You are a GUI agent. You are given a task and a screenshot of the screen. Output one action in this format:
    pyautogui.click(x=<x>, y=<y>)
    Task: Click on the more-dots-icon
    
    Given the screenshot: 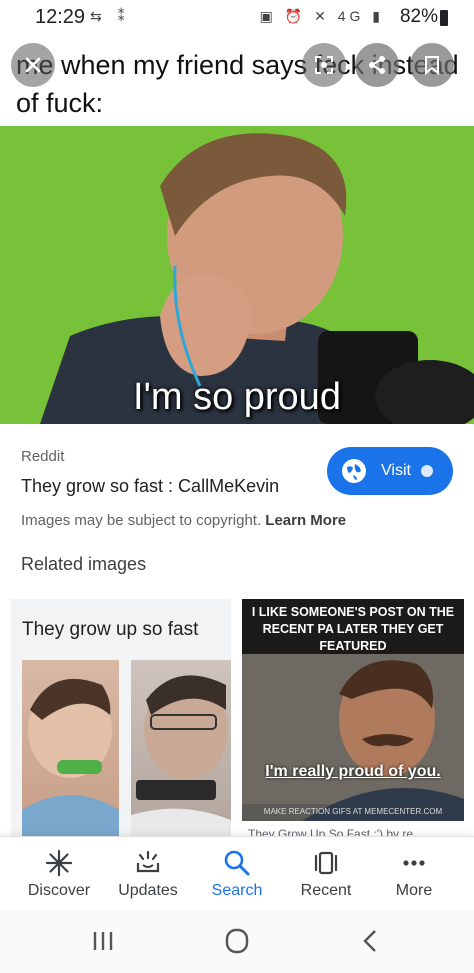 What is the action you would take?
    pyautogui.click(x=414, y=863)
    